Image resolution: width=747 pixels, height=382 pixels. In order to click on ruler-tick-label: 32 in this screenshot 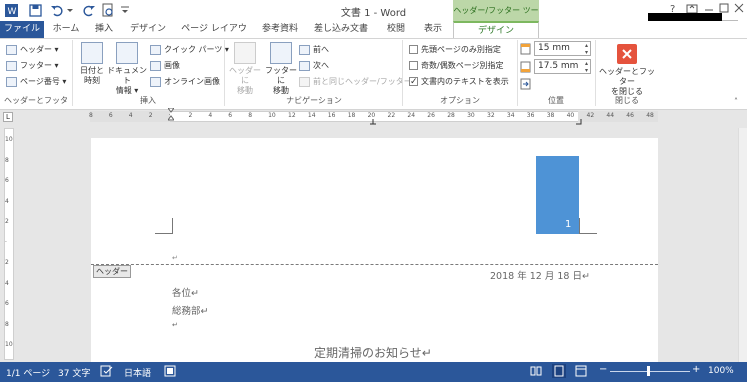, I will do `click(491, 115)`.